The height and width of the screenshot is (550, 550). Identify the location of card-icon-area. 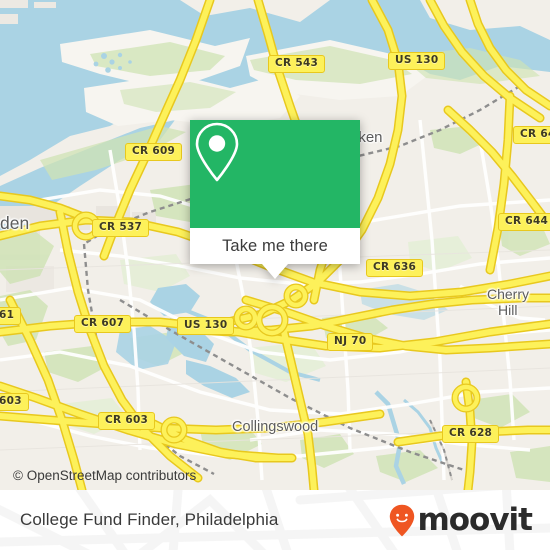
(275, 174).